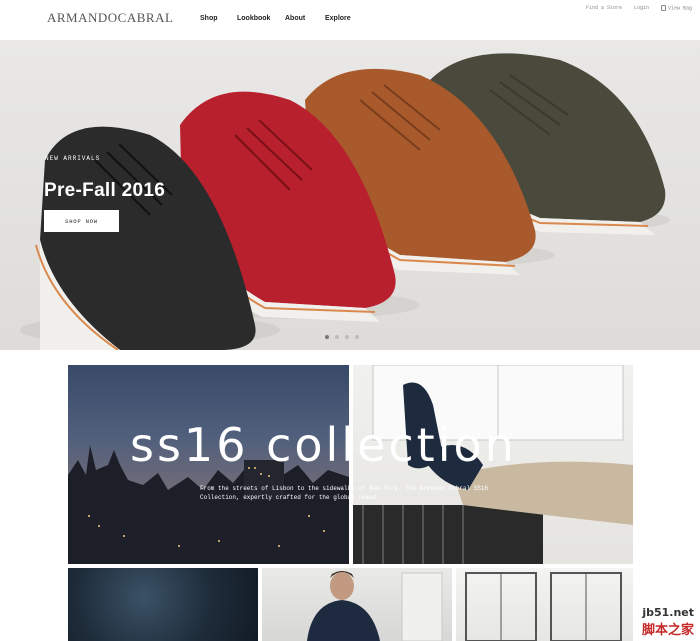 The height and width of the screenshot is (641, 700). I want to click on site-watermark: jb51.net 脚本之家, so click(668, 622).